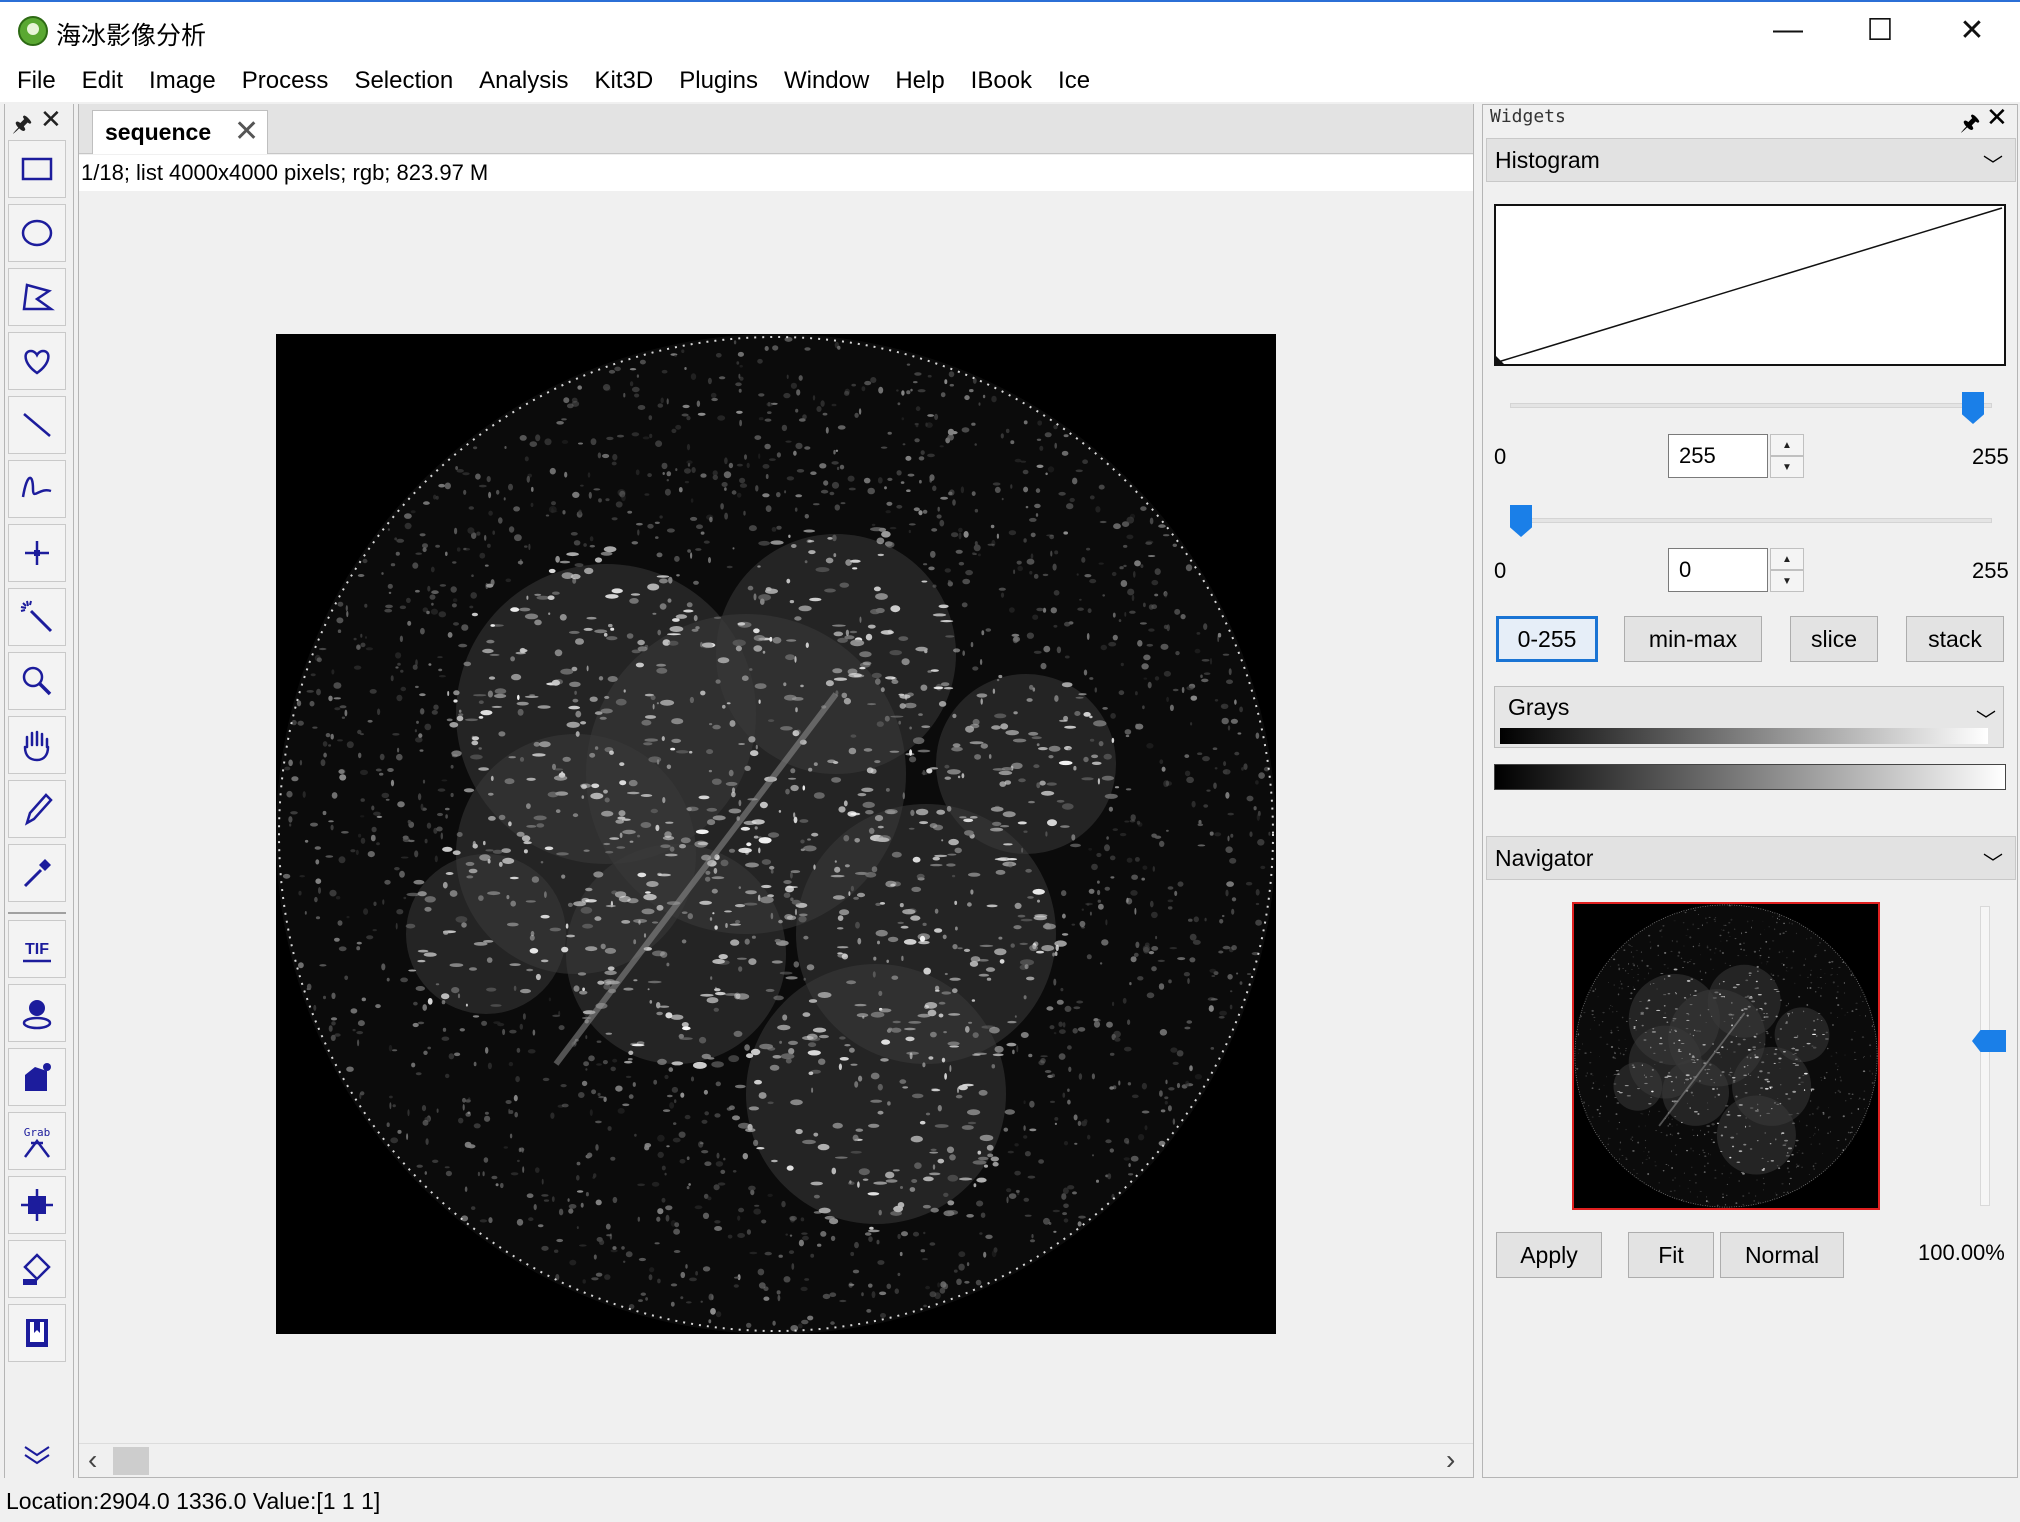 The image size is (2020, 1522). I want to click on menu-process: Process, so click(285, 81).